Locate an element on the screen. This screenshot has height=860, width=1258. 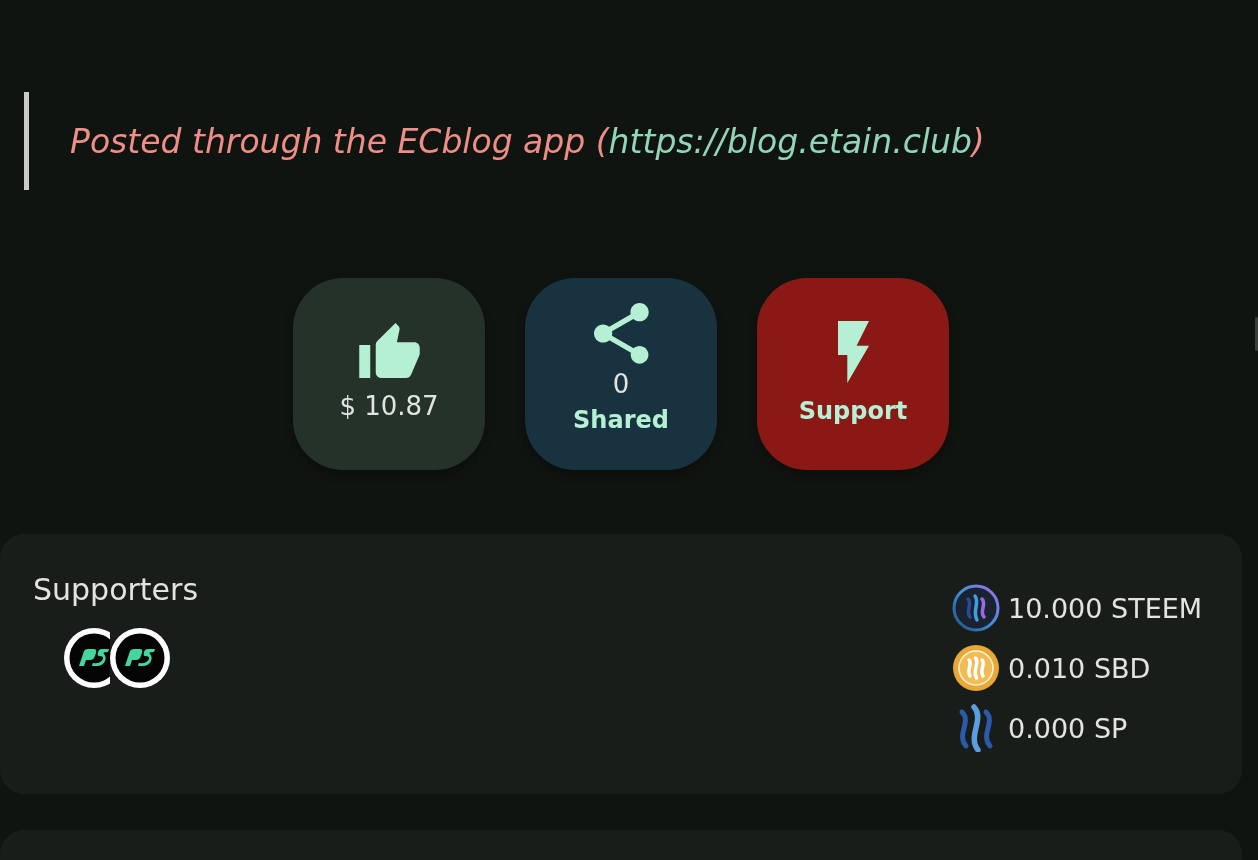
blog-link: https://blog.etain.club is located at coordinates (790, 141).